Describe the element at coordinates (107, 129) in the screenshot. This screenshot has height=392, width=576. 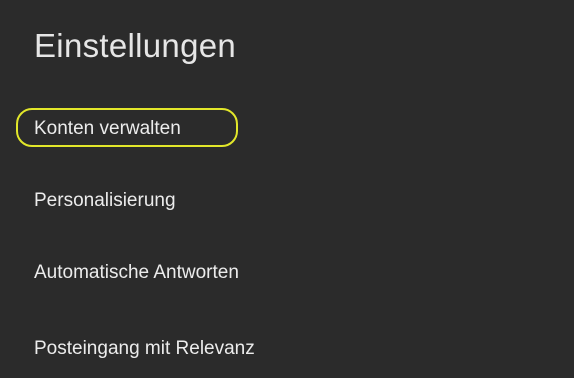
I see `menu-item-konten-verwalten: Konten verwalten` at that location.